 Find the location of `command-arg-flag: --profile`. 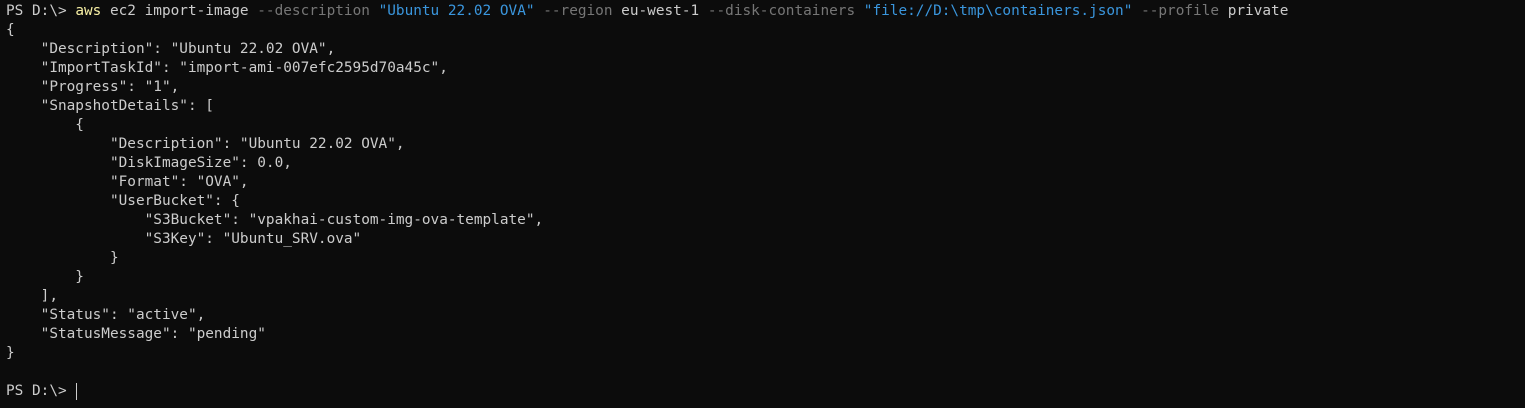

command-arg-flag: --profile is located at coordinates (1180, 11).